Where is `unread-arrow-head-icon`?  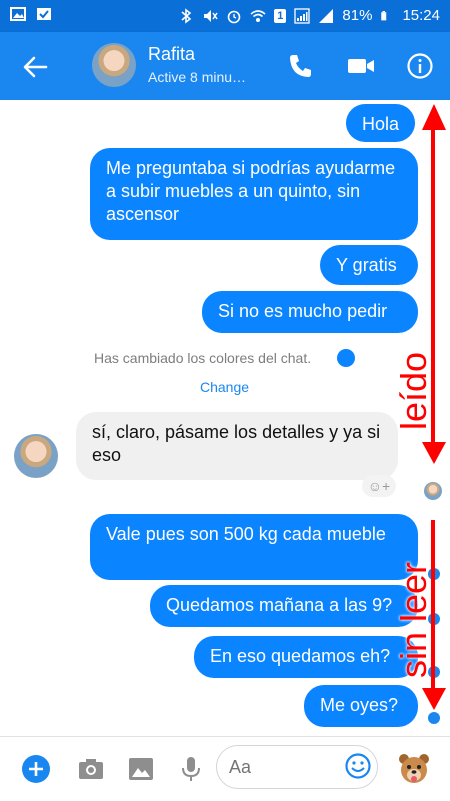 unread-arrow-head-icon is located at coordinates (434, 699).